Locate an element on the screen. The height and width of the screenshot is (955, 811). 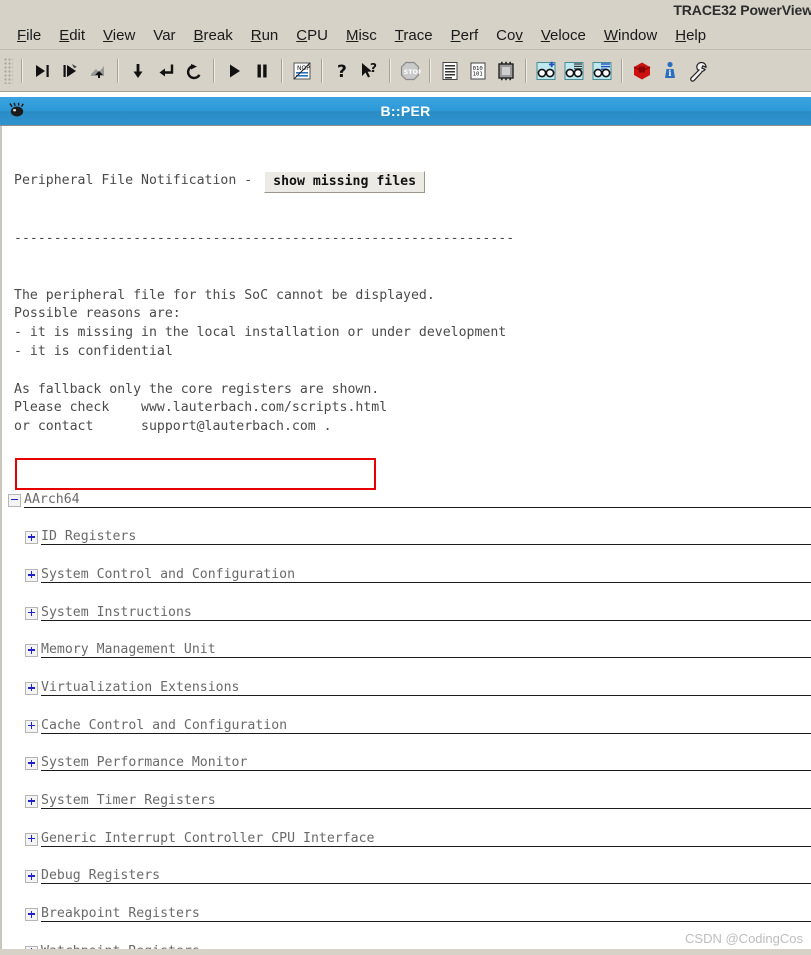
tree-item-aarch64: AArch64 is located at coordinates (406, 506).